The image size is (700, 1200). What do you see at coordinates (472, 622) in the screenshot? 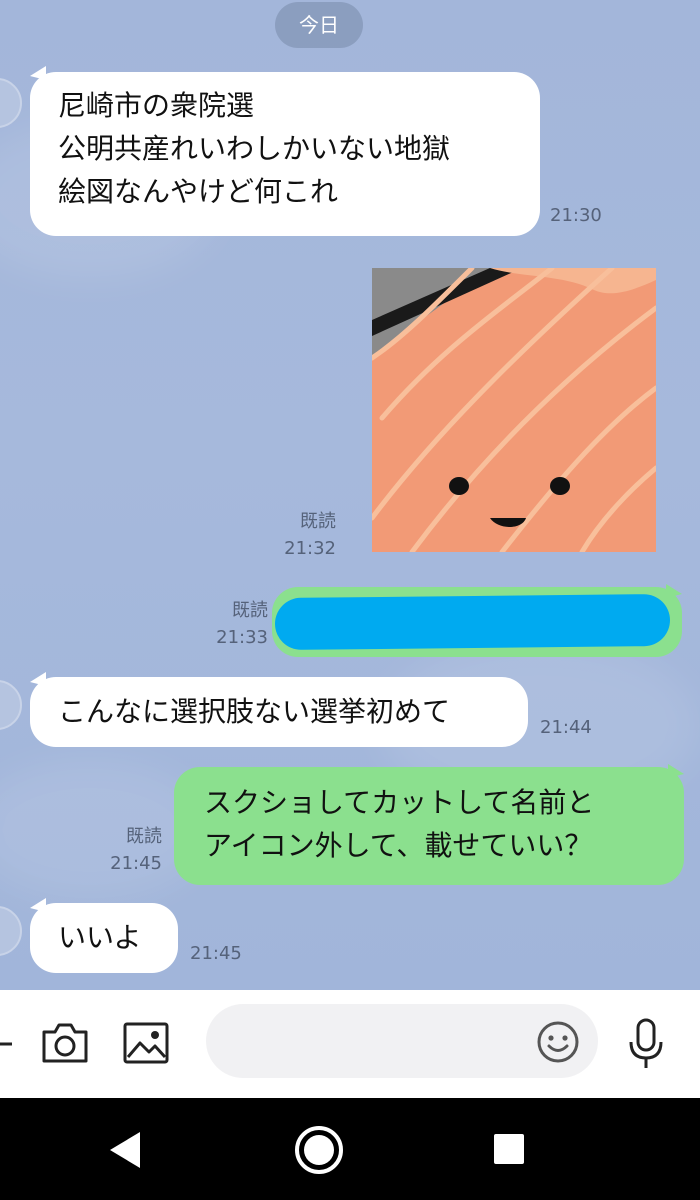
I see `redaction-scribble` at bounding box center [472, 622].